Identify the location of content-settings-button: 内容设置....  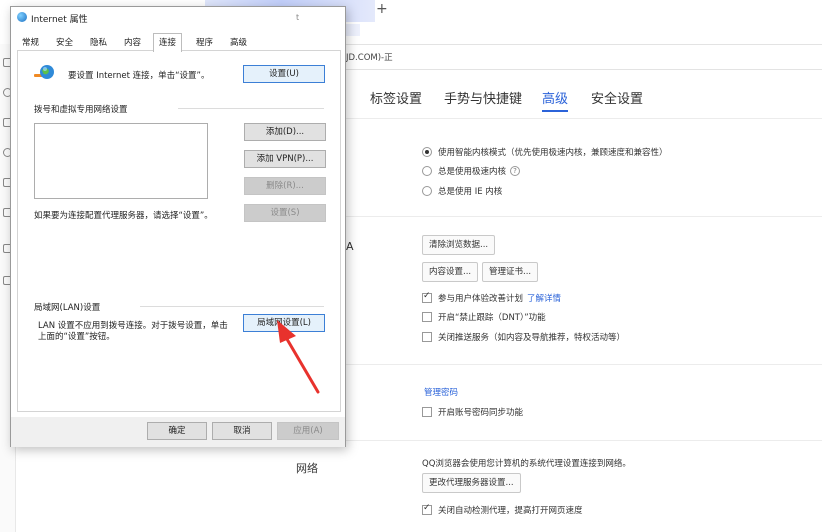
(450, 272).